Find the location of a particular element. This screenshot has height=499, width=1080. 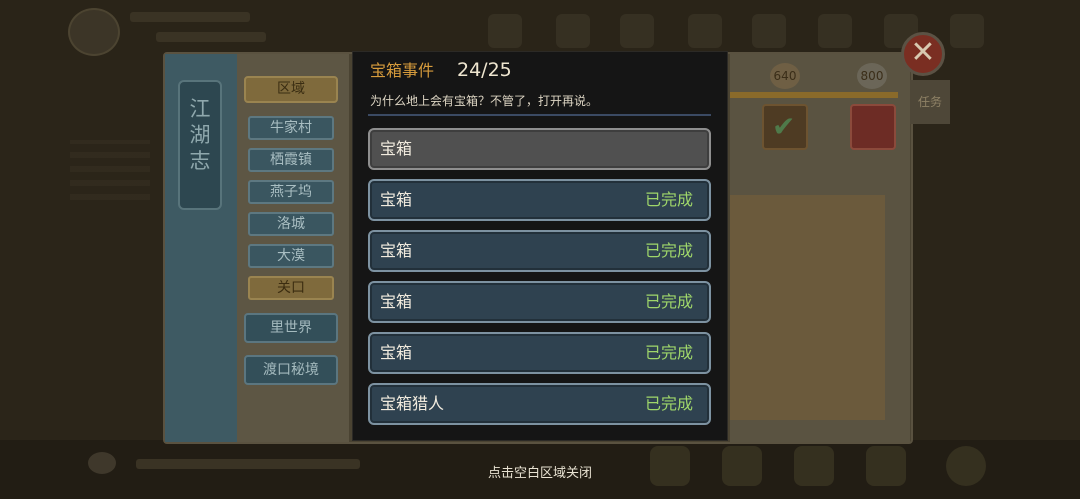

reward-score: 800 is located at coordinates (872, 76).